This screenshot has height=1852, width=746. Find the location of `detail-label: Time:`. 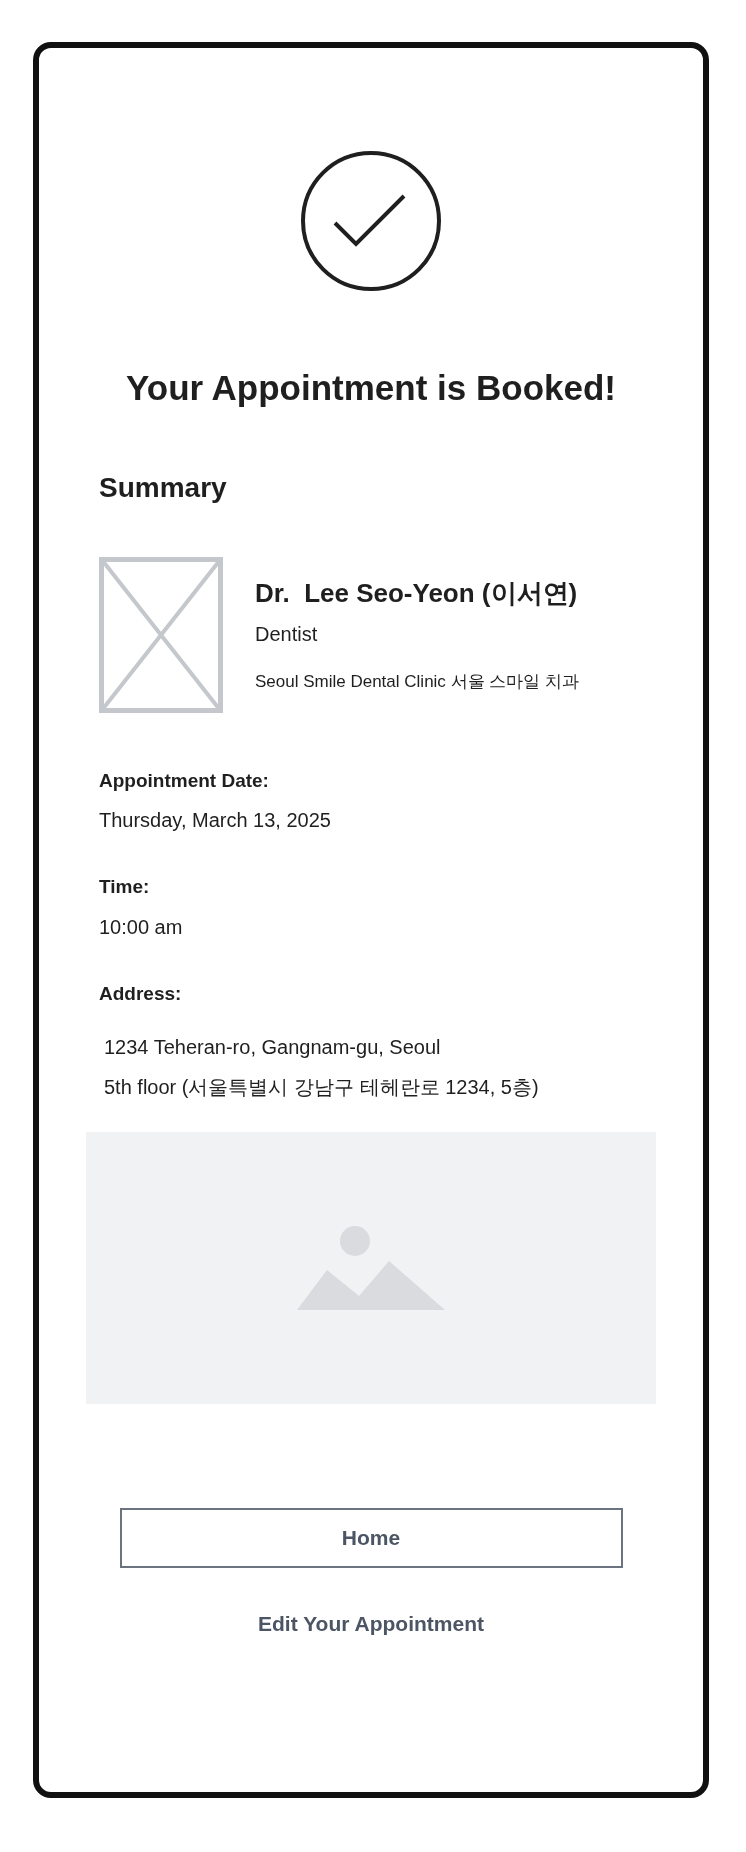

detail-label: Time: is located at coordinates (125, 887).